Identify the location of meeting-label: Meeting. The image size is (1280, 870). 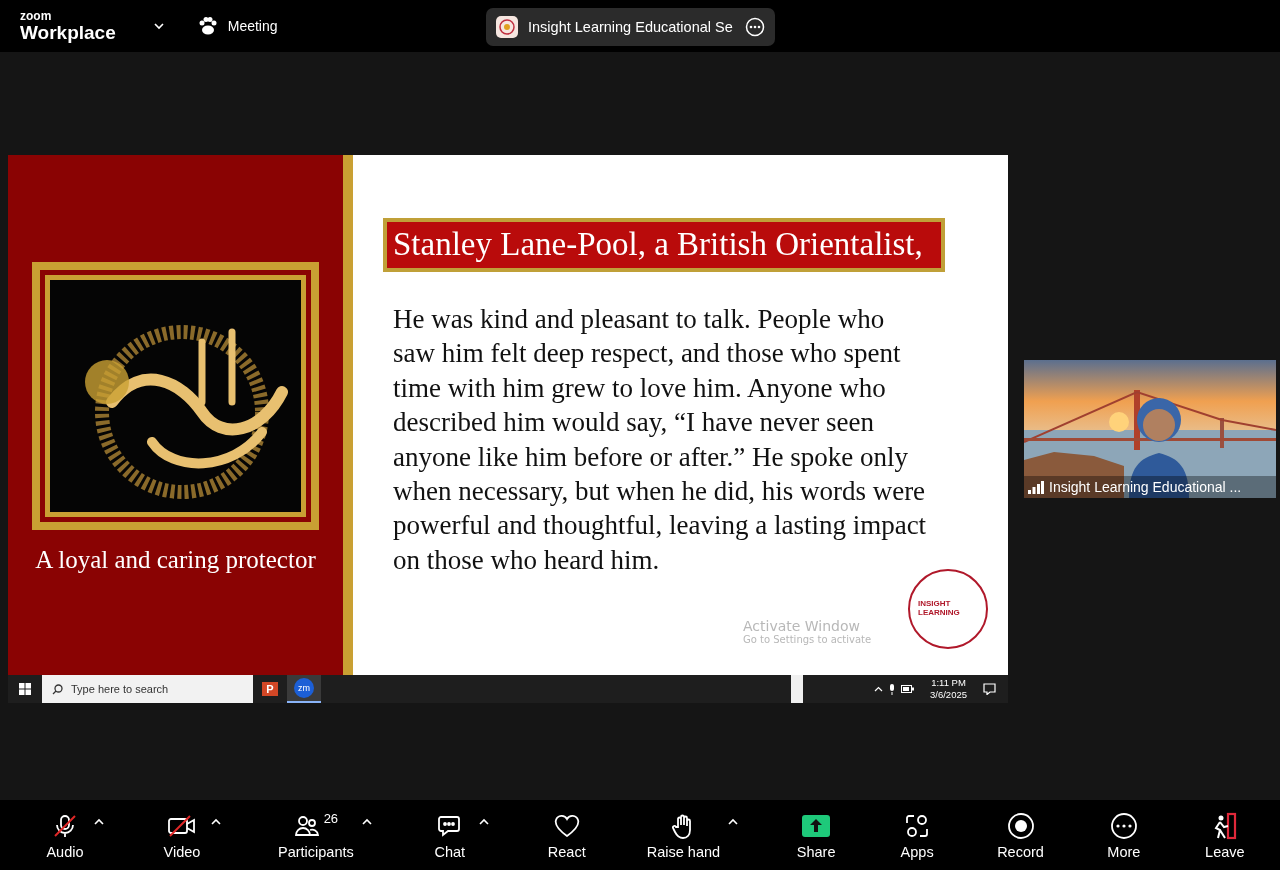
(252, 26).